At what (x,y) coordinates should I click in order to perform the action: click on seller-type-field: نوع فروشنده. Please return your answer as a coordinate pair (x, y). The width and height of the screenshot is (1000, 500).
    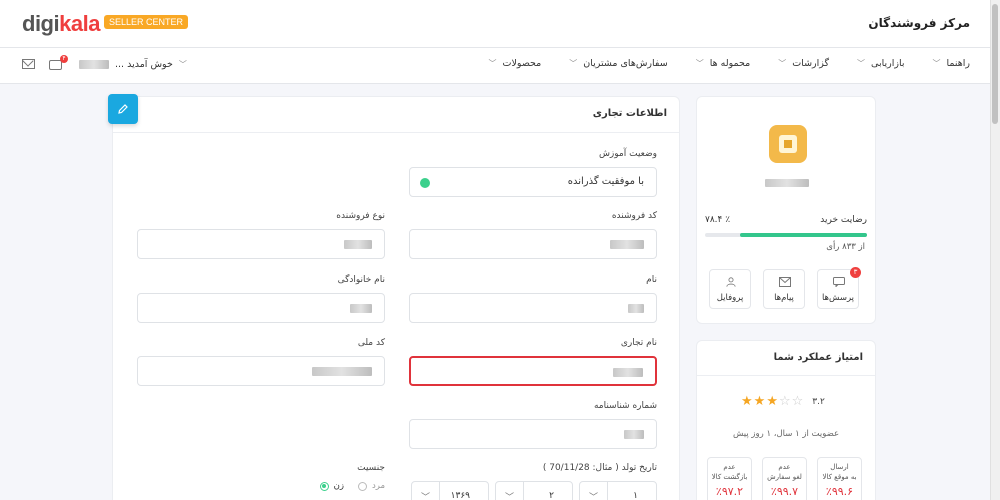
    Looking at the image, I should click on (261, 235).